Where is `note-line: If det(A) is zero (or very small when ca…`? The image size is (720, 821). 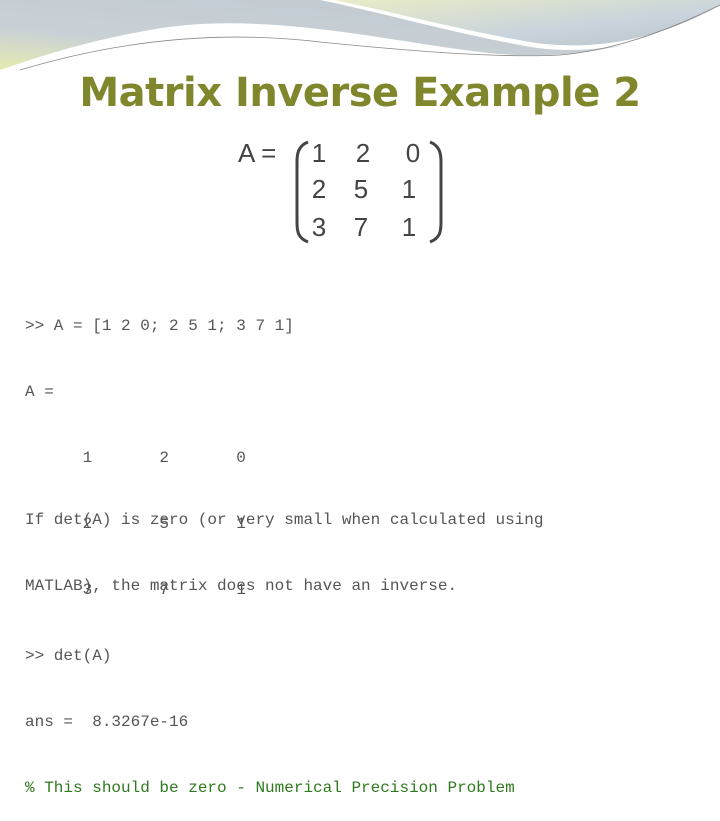 note-line: If det(A) is zero (or very small when ca… is located at coordinates (284, 520).